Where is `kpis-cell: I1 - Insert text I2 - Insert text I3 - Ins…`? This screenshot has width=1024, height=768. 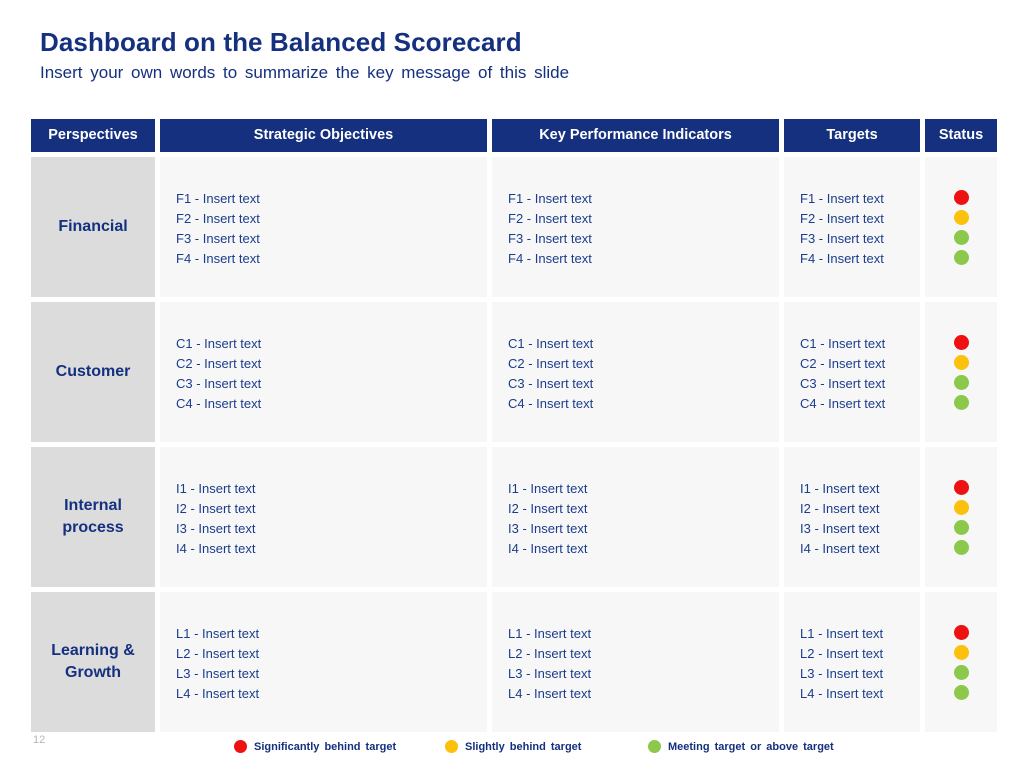 kpis-cell: I1 - Insert text I2 - Insert text I3 - Ins… is located at coordinates (635, 517).